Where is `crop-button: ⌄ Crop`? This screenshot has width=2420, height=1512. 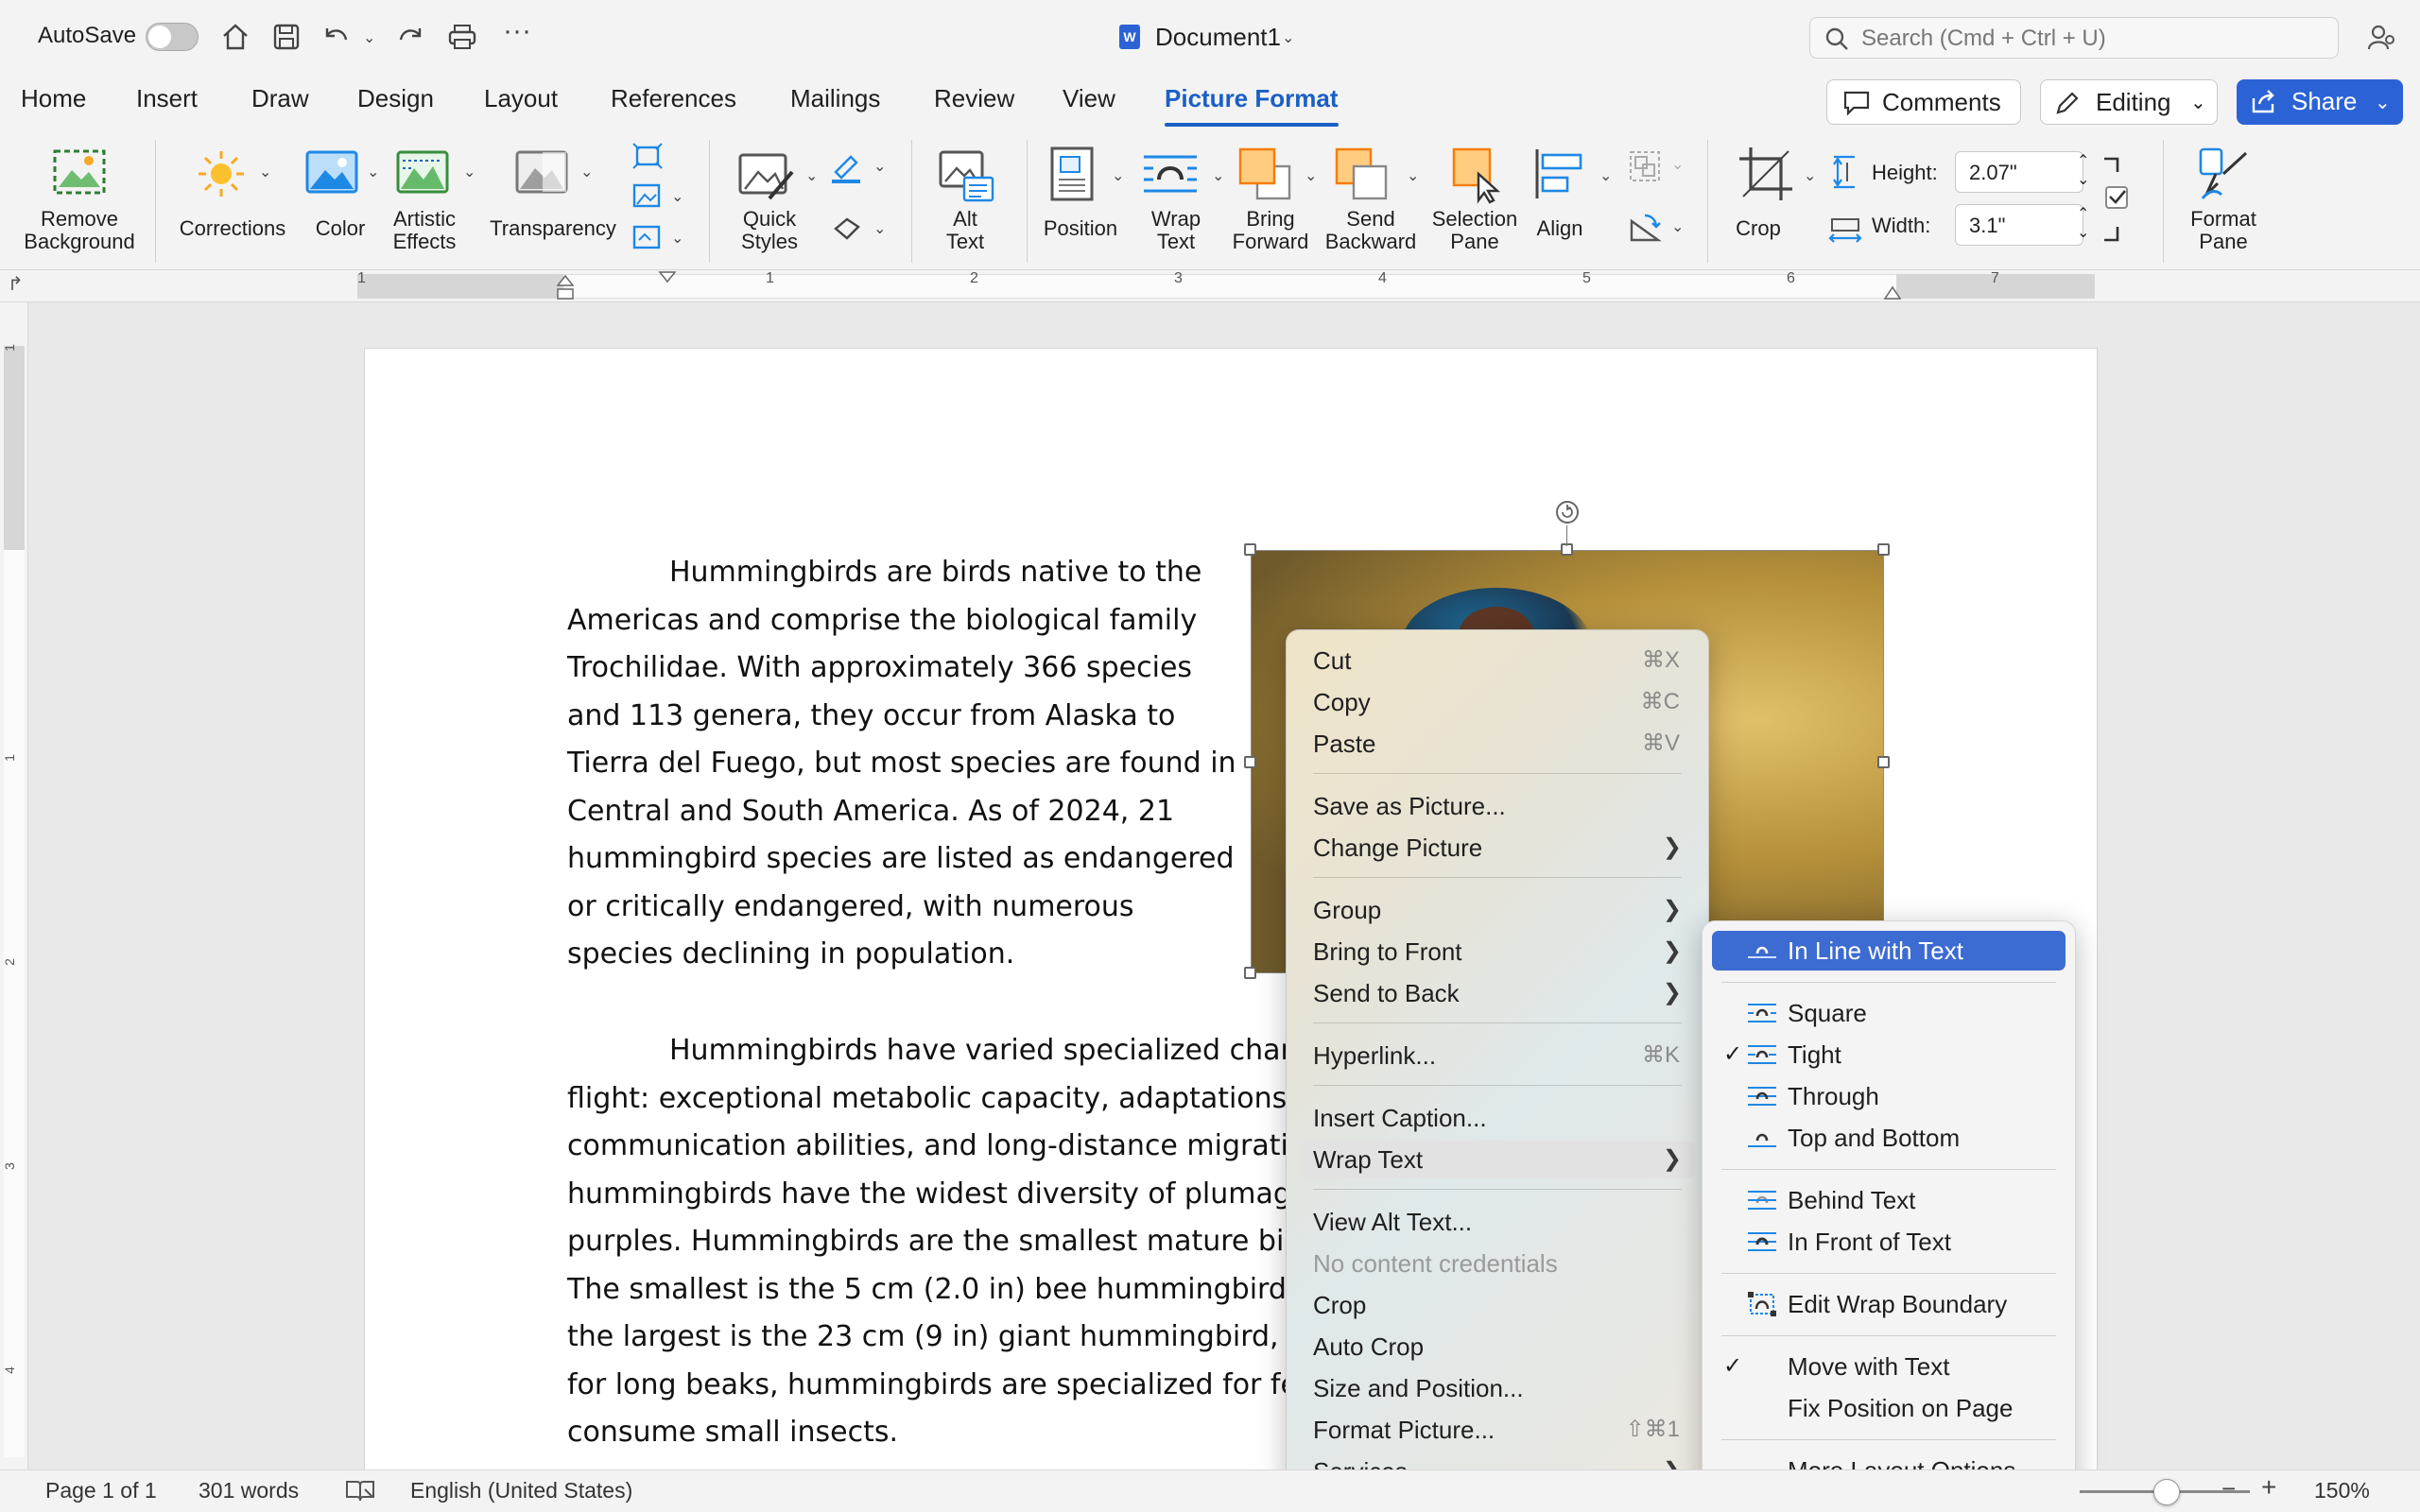
crop-button: ⌄ Crop is located at coordinates (1773, 203).